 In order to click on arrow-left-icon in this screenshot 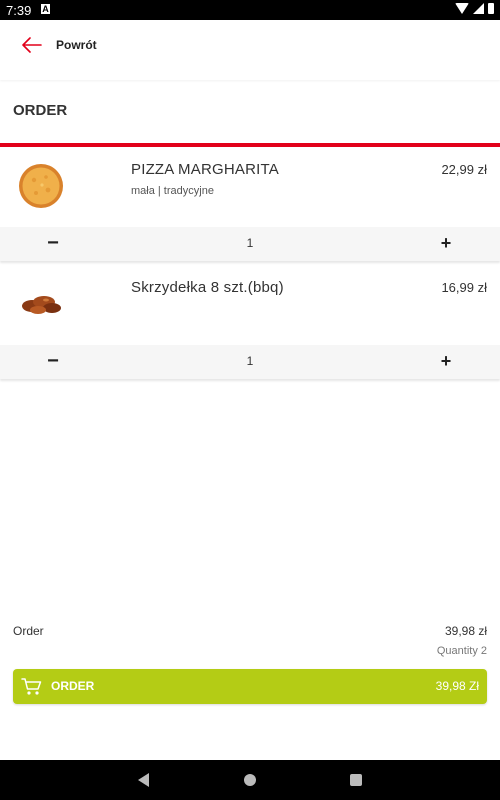, I will do `click(32, 45)`.